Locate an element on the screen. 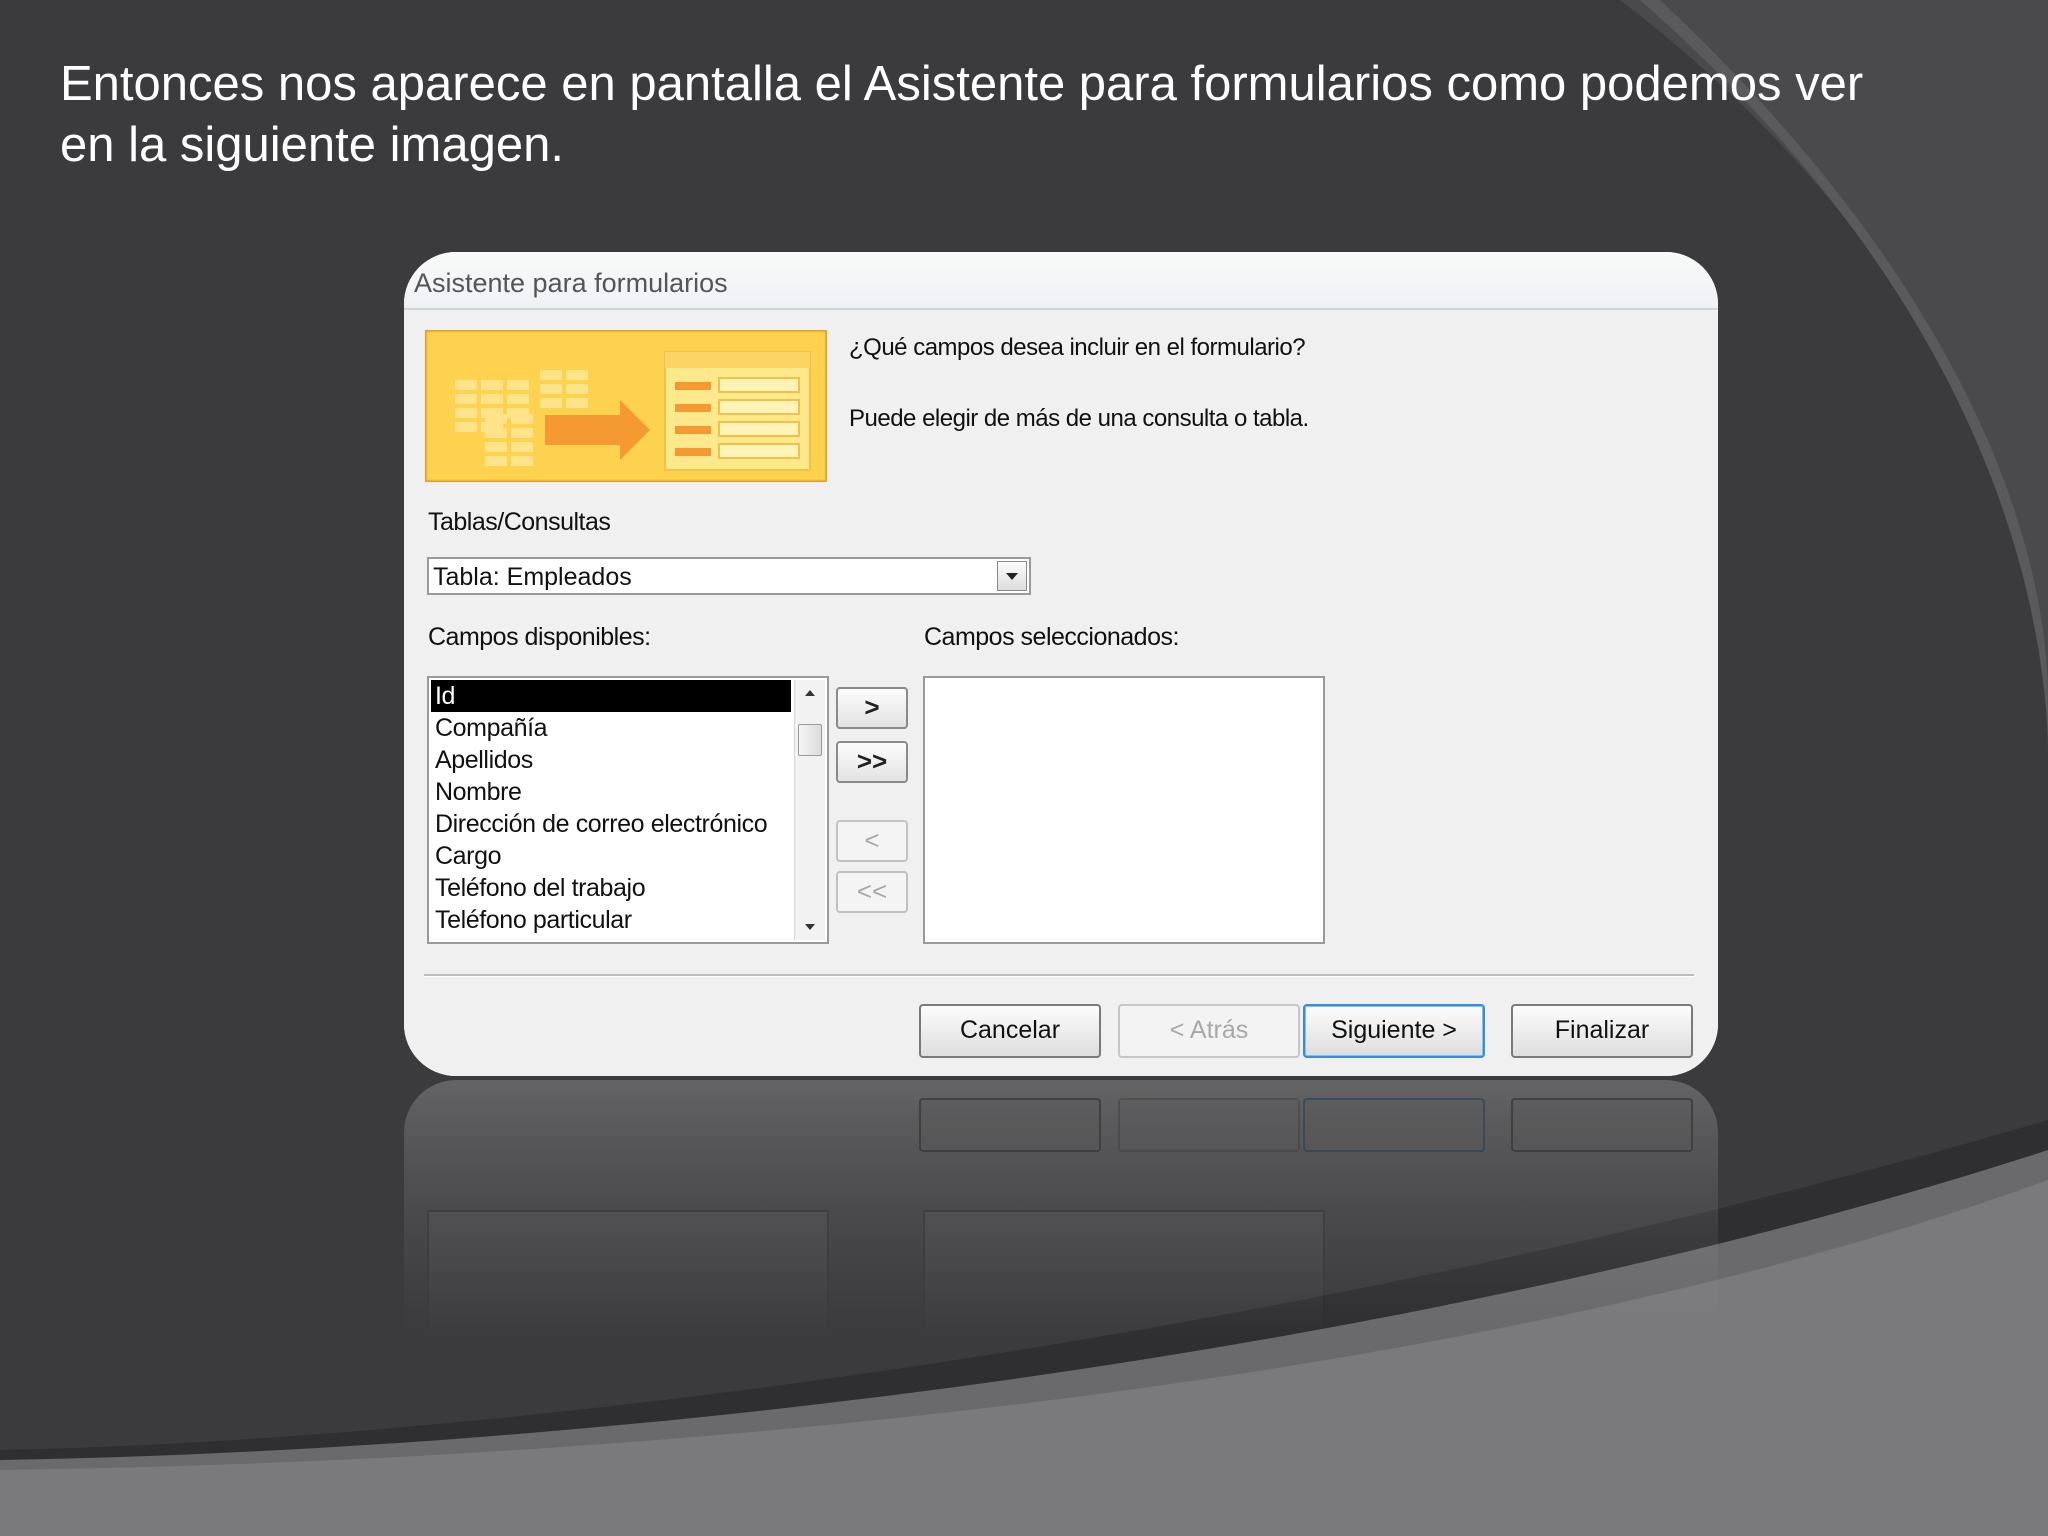 The height and width of the screenshot is (1536, 2048). arrow-up-icon is located at coordinates (810, 693).